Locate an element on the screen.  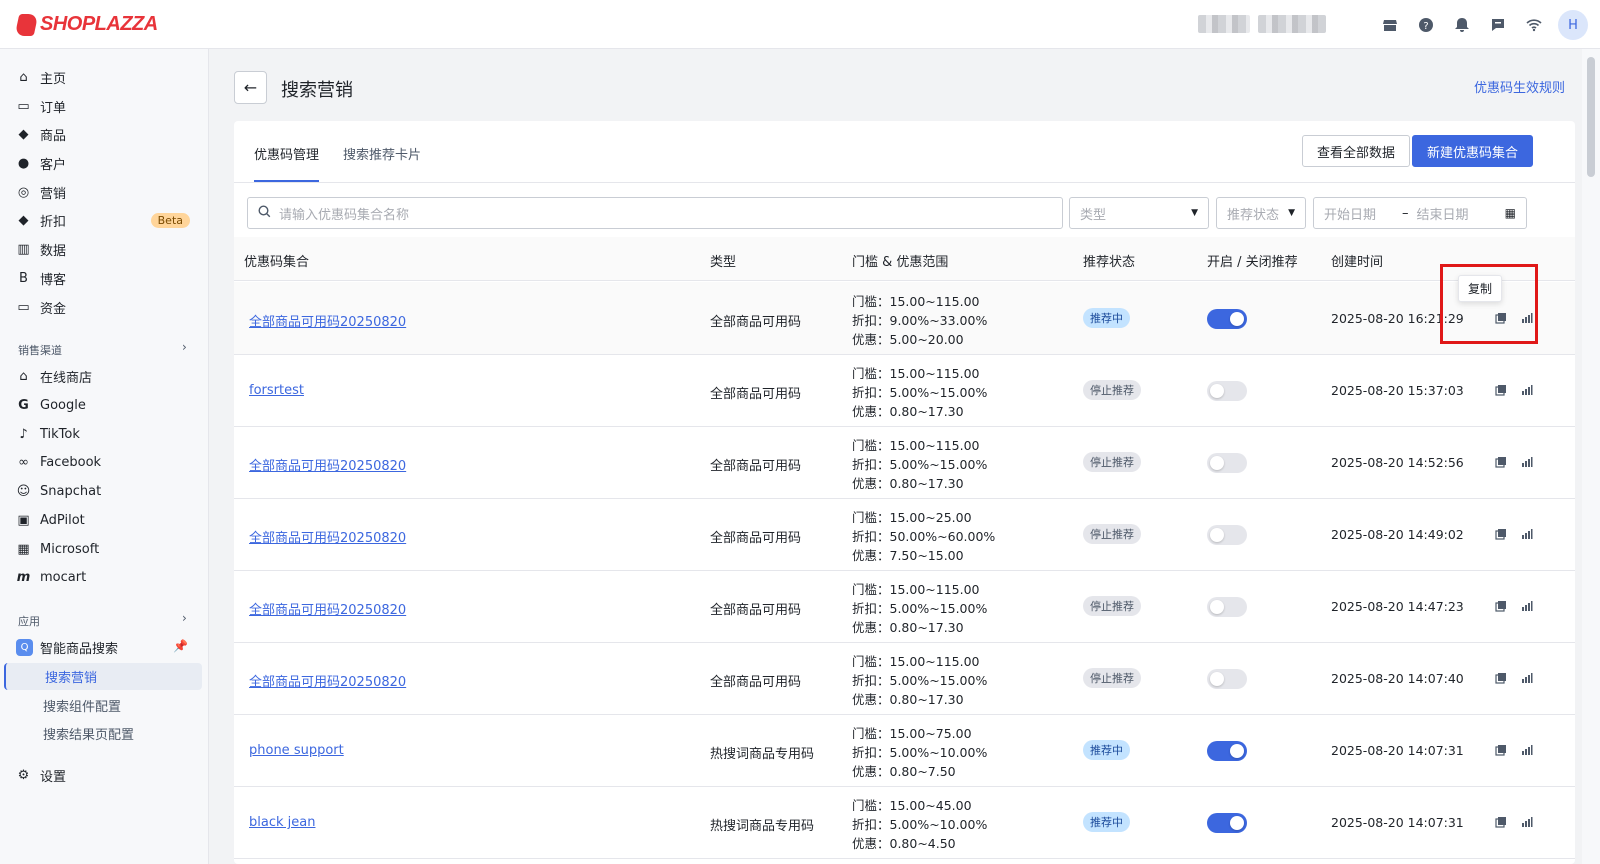
gear-icon: ⚙ is located at coordinates (23, 775).